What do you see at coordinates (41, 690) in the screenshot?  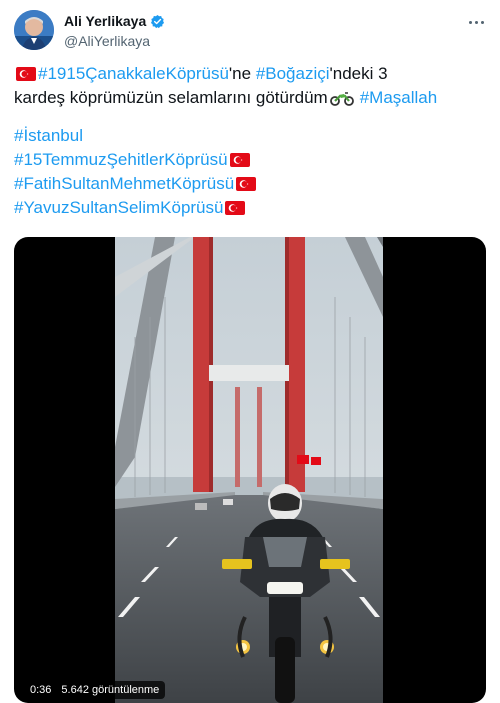 I see `video-duration: 0:36` at bounding box center [41, 690].